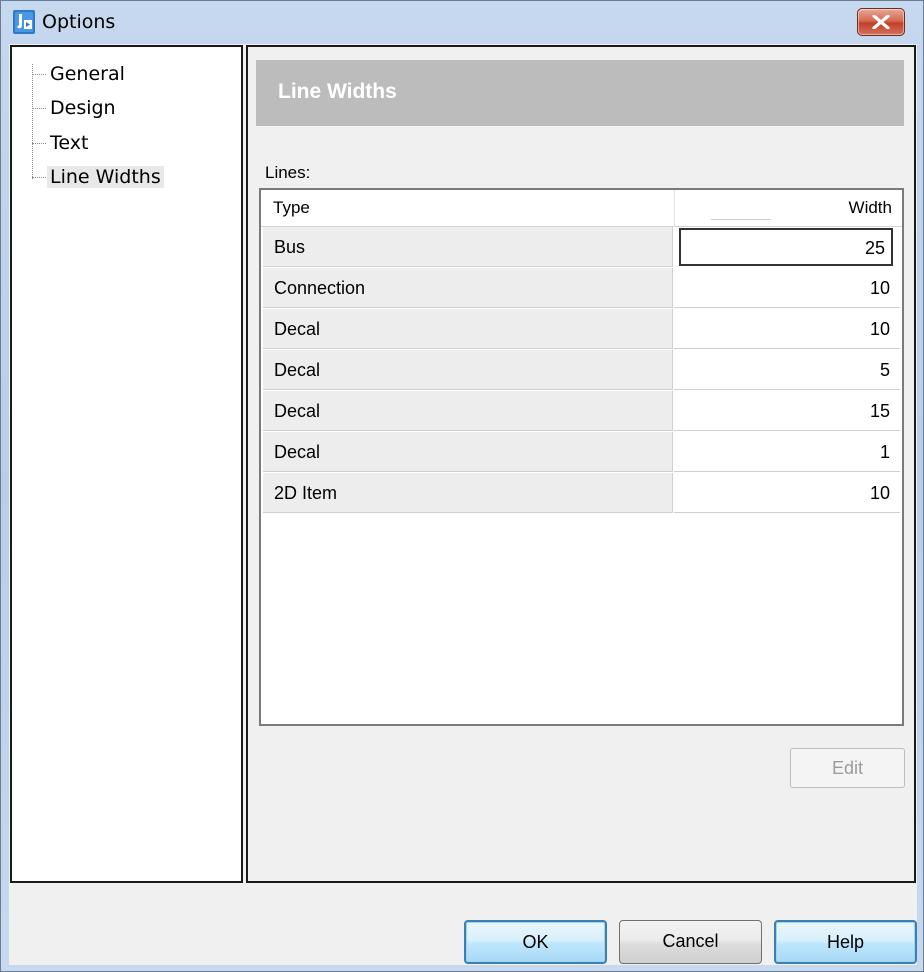  What do you see at coordinates (468, 247) in the screenshot?
I see `type-cell: Bus` at bounding box center [468, 247].